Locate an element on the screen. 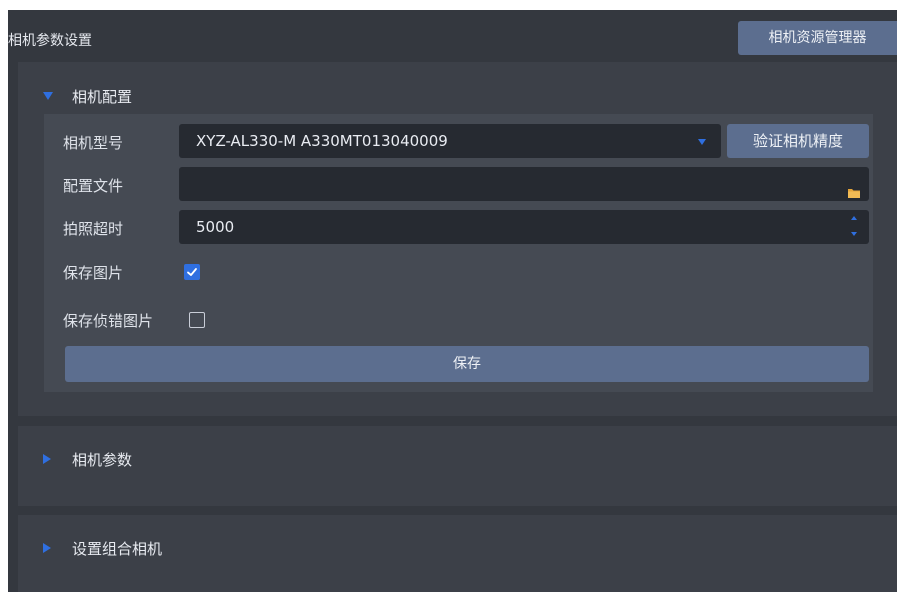 The height and width of the screenshot is (592, 897). camera-config-header: 相机配置 is located at coordinates (87, 96).